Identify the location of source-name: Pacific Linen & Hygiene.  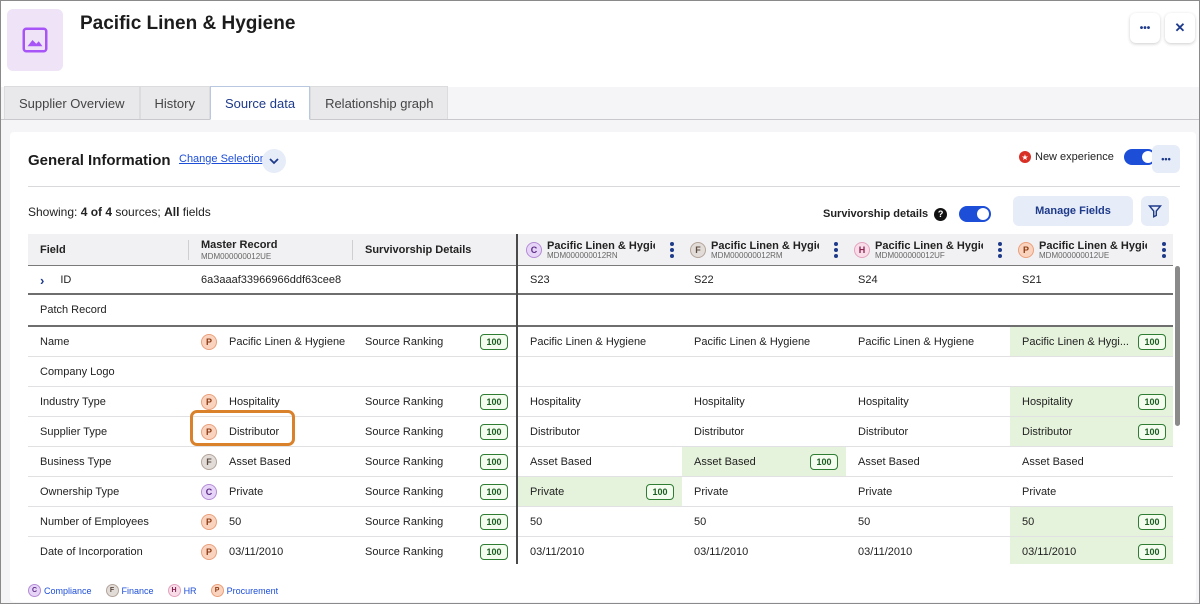
(1093, 245).